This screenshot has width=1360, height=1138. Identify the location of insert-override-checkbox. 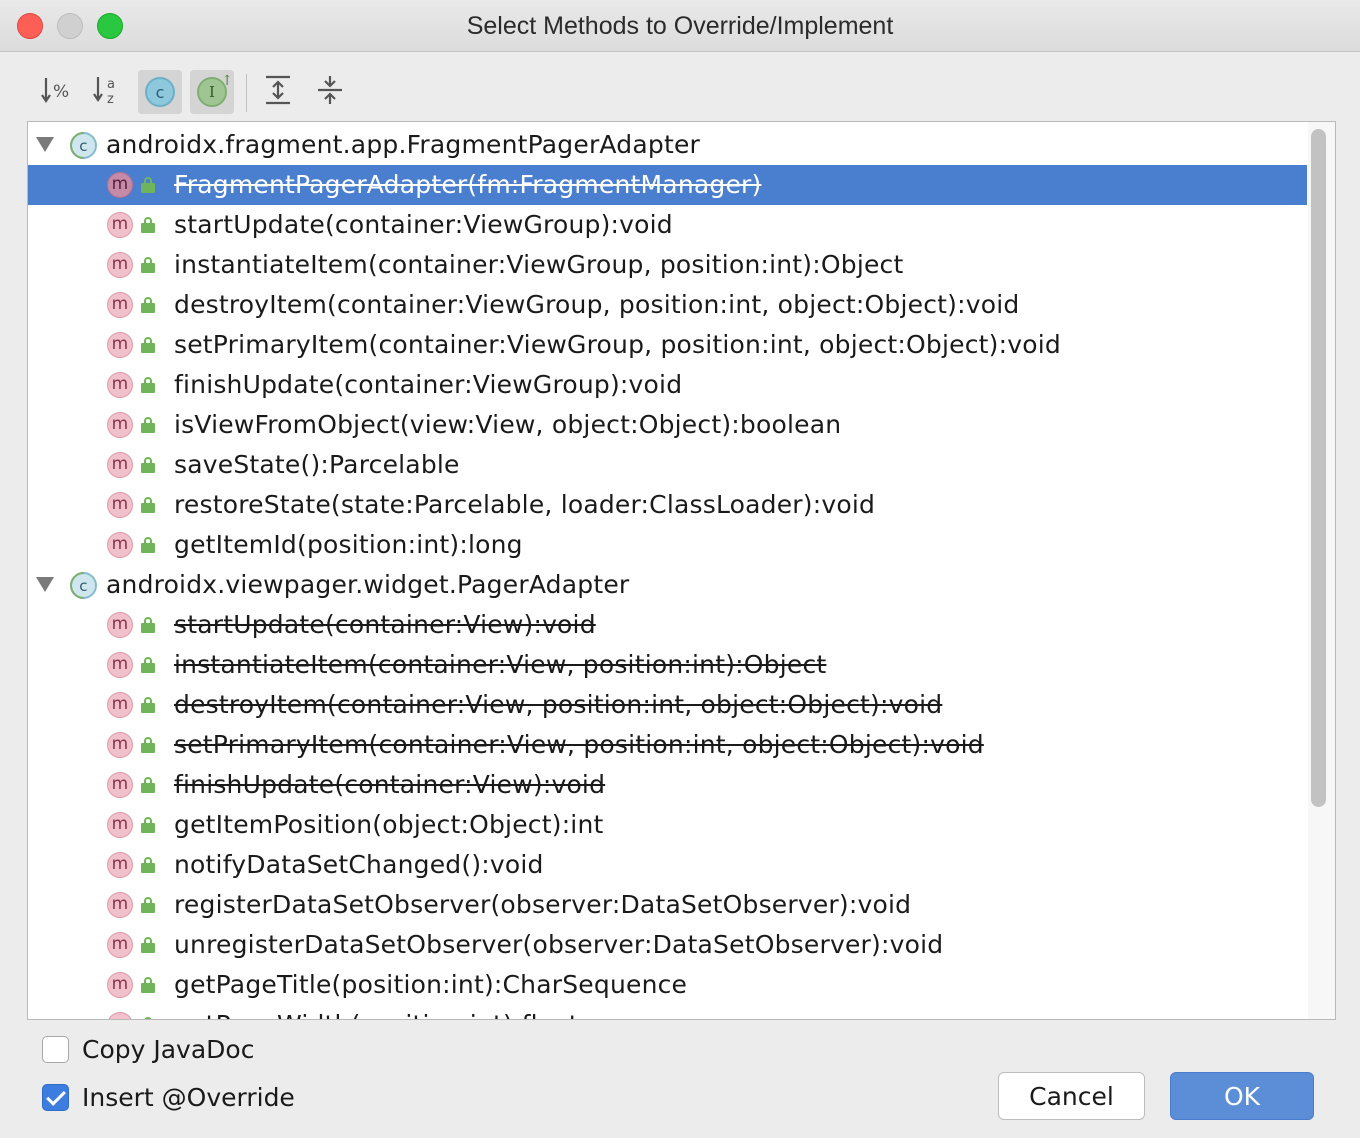
(55, 1097).